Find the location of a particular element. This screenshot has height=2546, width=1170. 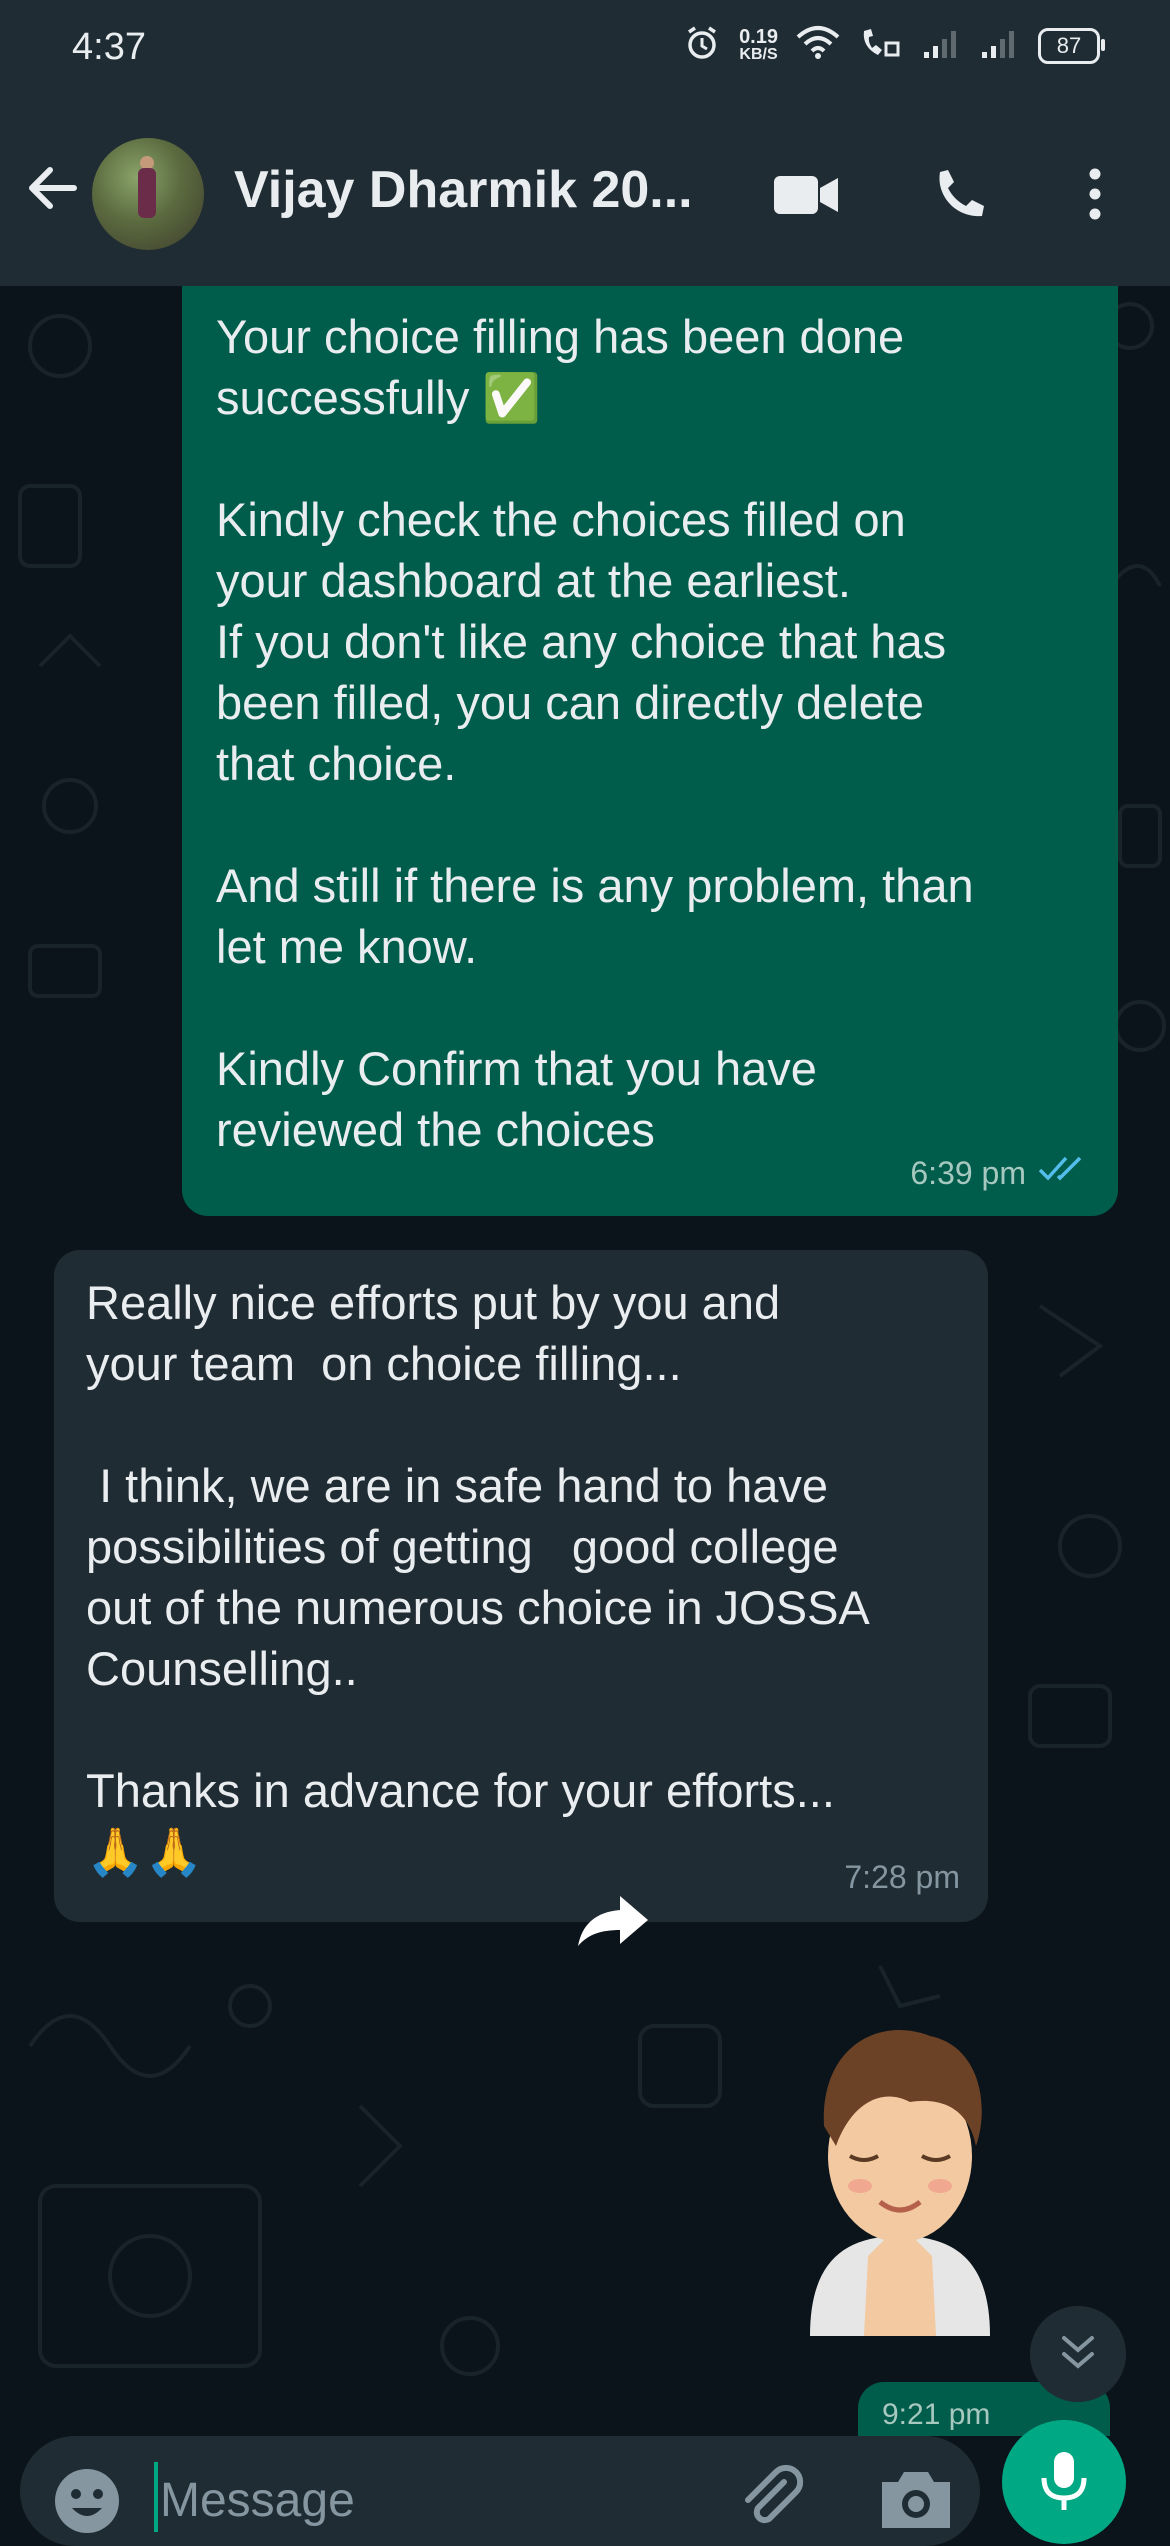

microphone-icon is located at coordinates (1064, 2482).